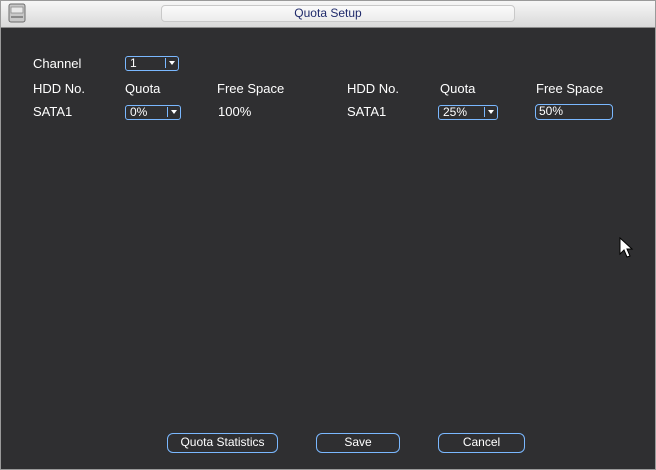  Describe the element at coordinates (626, 247) in the screenshot. I see `mouse-pointer-icon` at that location.